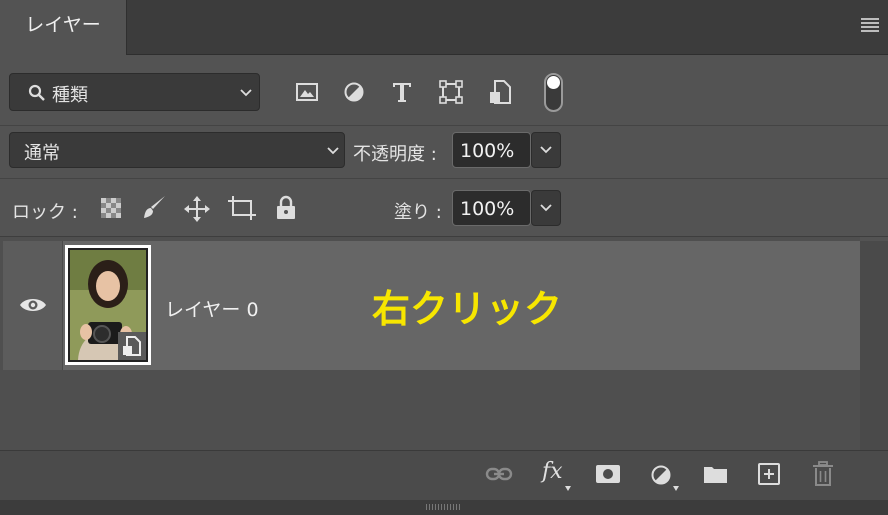 The image size is (888, 515). I want to click on opacity-dropdown-button, so click(546, 150).